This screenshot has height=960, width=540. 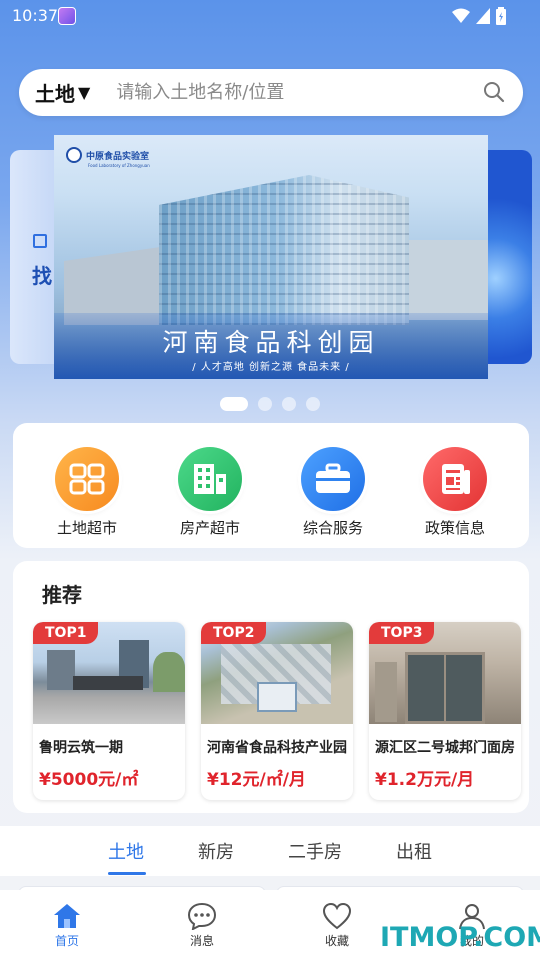 What do you see at coordinates (425, 780) in the screenshot?
I see `property-price: ¥1.2万元/月` at bounding box center [425, 780].